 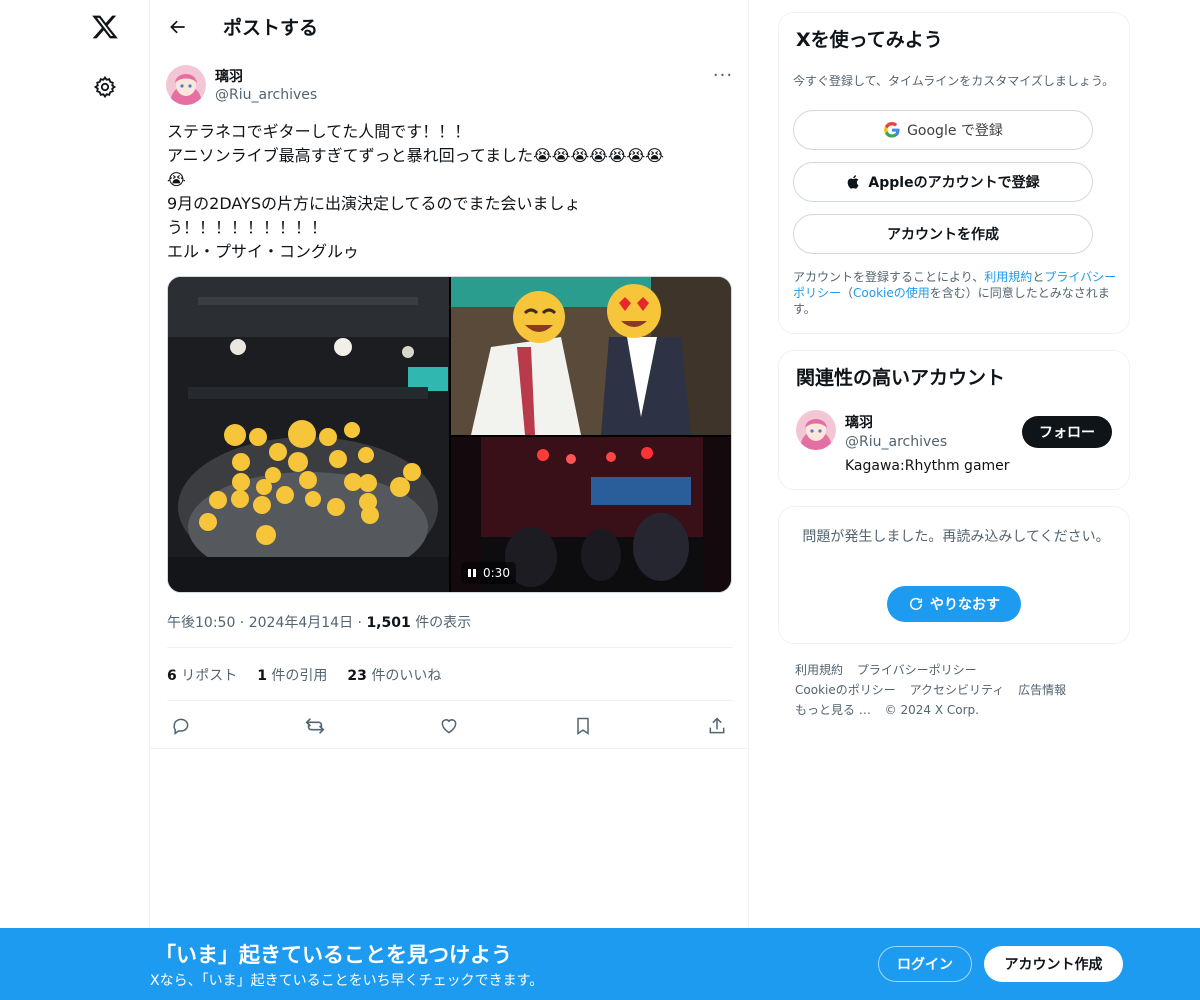 I want to click on banner-title: 「いま」起きていることを見つけよう, so click(x=333, y=955).